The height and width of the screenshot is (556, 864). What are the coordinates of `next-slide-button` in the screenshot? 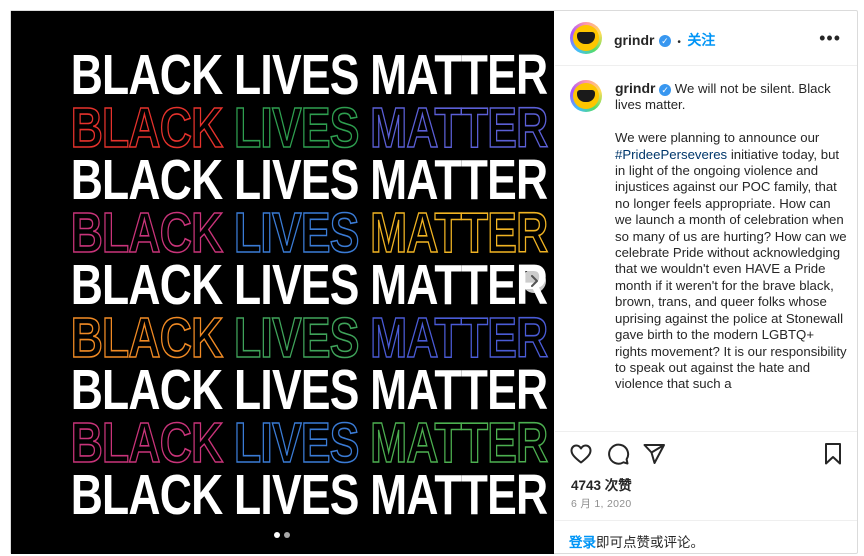 It's located at (534, 281).